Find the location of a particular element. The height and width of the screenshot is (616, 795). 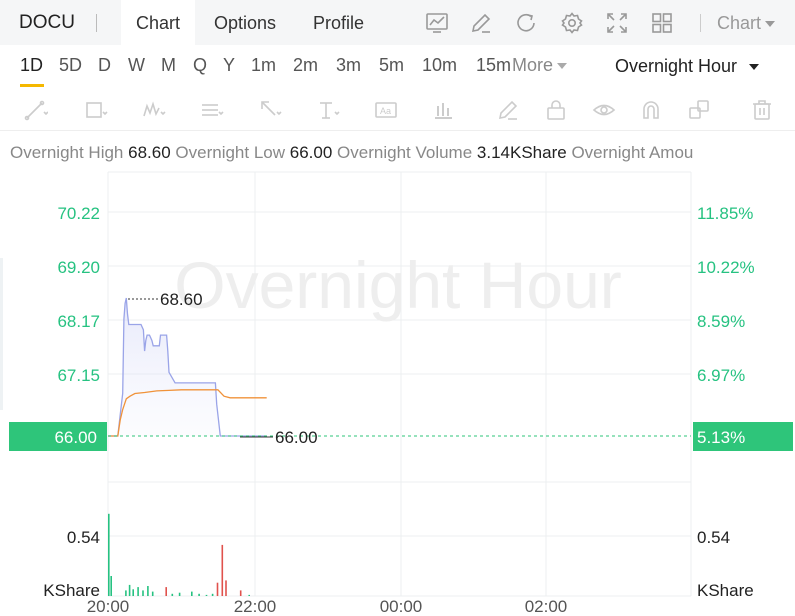

chart-line-icon is located at coordinates (437, 23).